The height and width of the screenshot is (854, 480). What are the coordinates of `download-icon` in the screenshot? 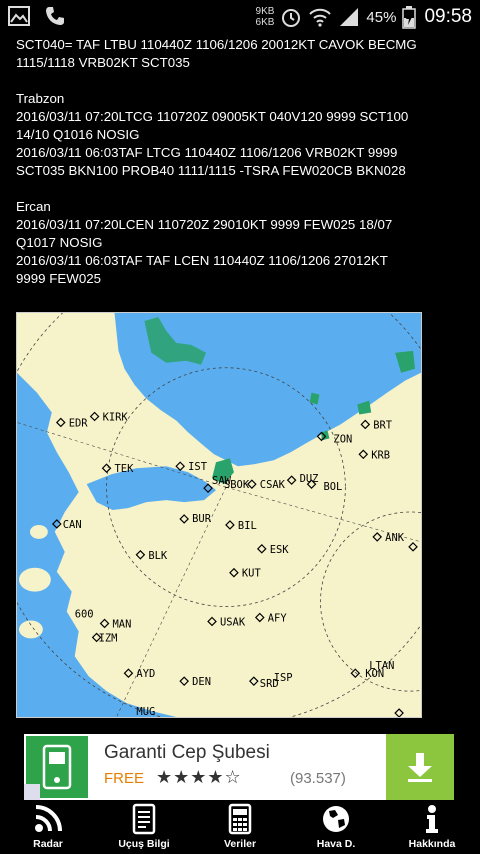 It's located at (420, 767).